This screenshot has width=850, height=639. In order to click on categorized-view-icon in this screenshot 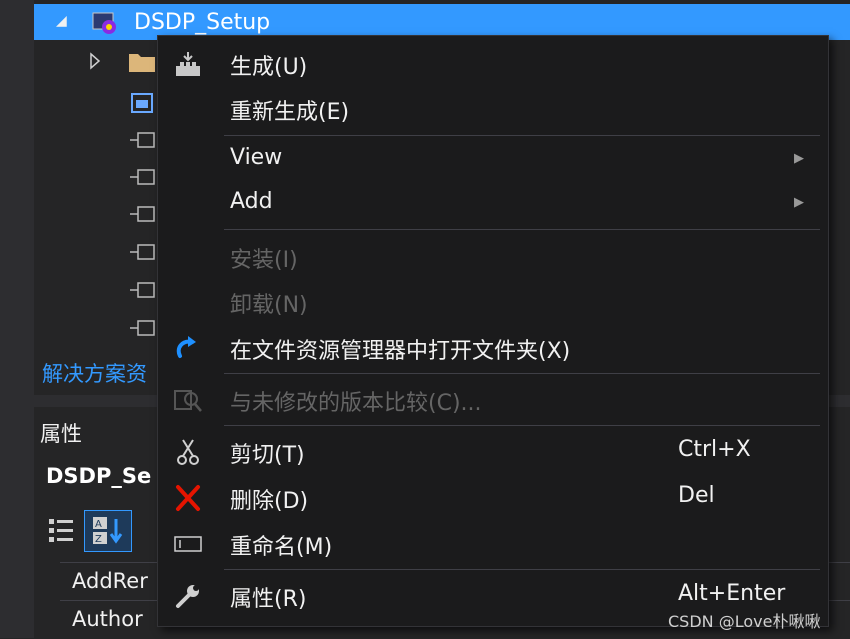, I will do `click(61, 530)`.